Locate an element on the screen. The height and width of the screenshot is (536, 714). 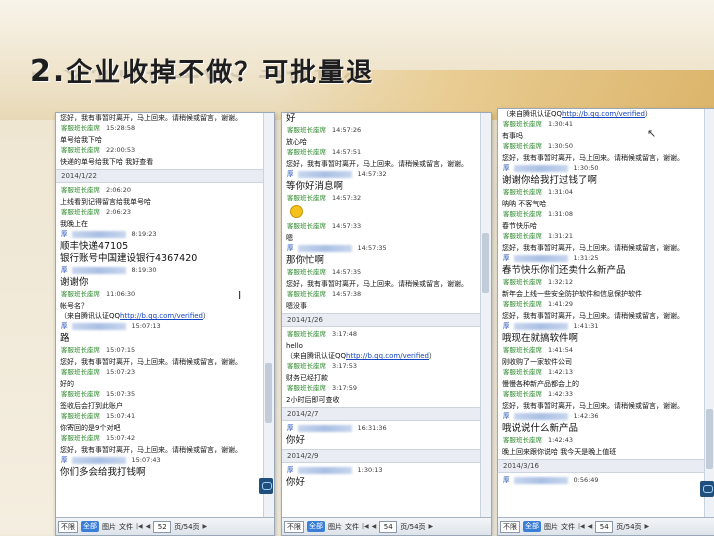
message-time: 15:07:23 is located at coordinates (121, 372).